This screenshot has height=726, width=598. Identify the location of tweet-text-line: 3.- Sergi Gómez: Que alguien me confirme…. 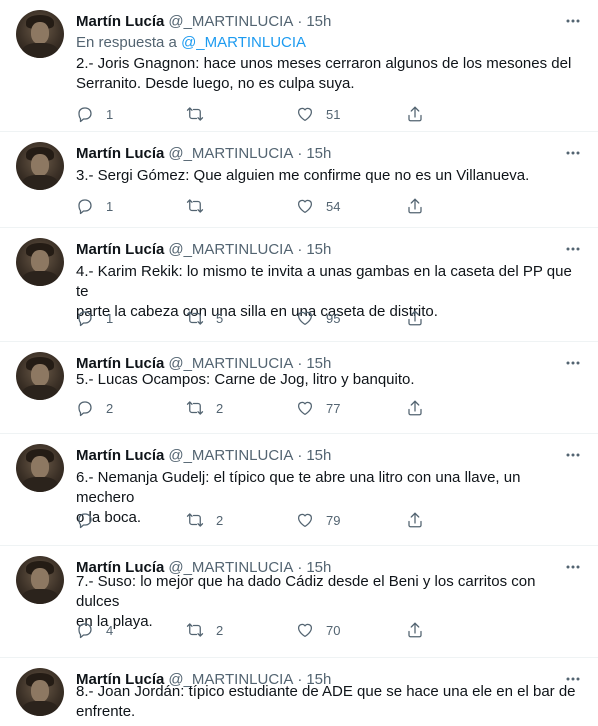
(303, 175).